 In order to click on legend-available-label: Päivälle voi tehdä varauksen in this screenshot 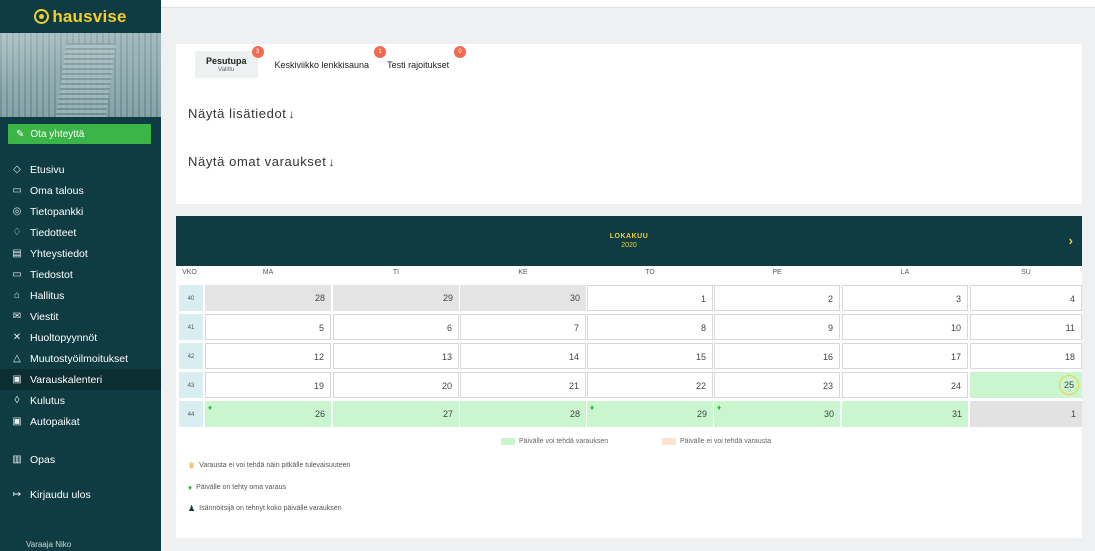, I will do `click(564, 441)`.